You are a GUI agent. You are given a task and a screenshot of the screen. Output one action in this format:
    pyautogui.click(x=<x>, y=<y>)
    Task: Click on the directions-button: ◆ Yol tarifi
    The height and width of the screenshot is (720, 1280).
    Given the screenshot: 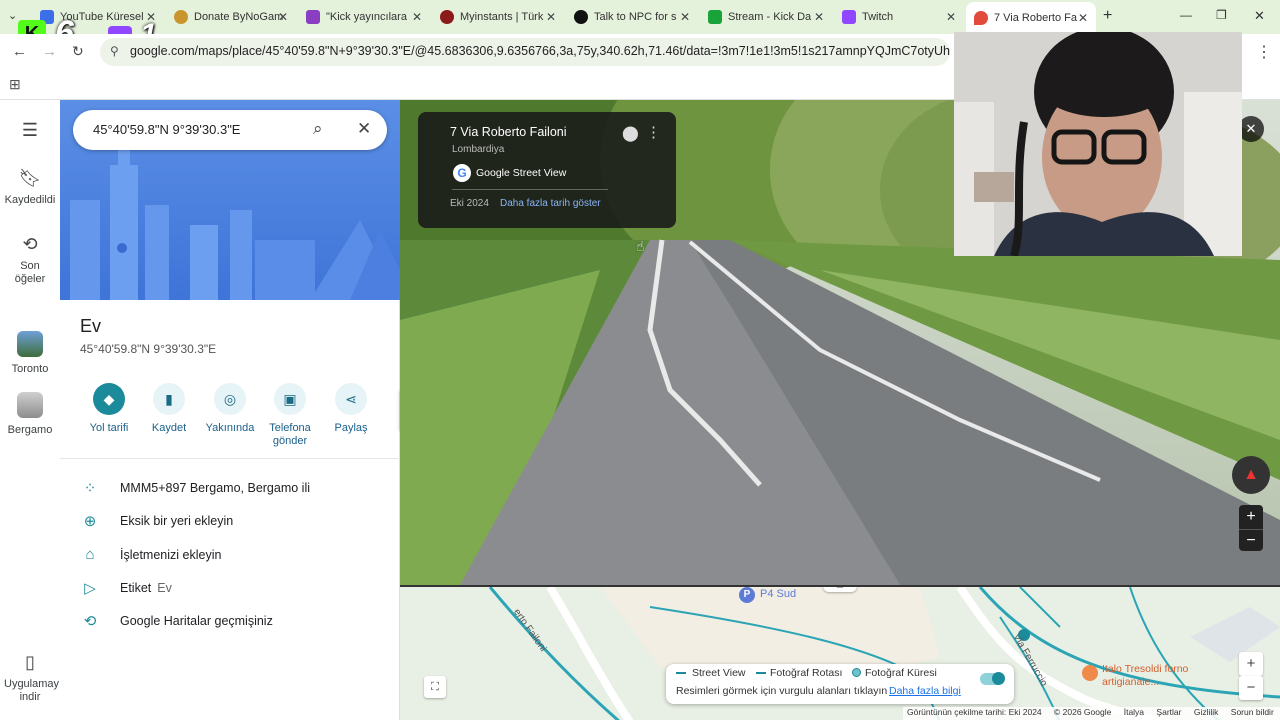 What is the action you would take?
    pyautogui.click(x=109, y=409)
    